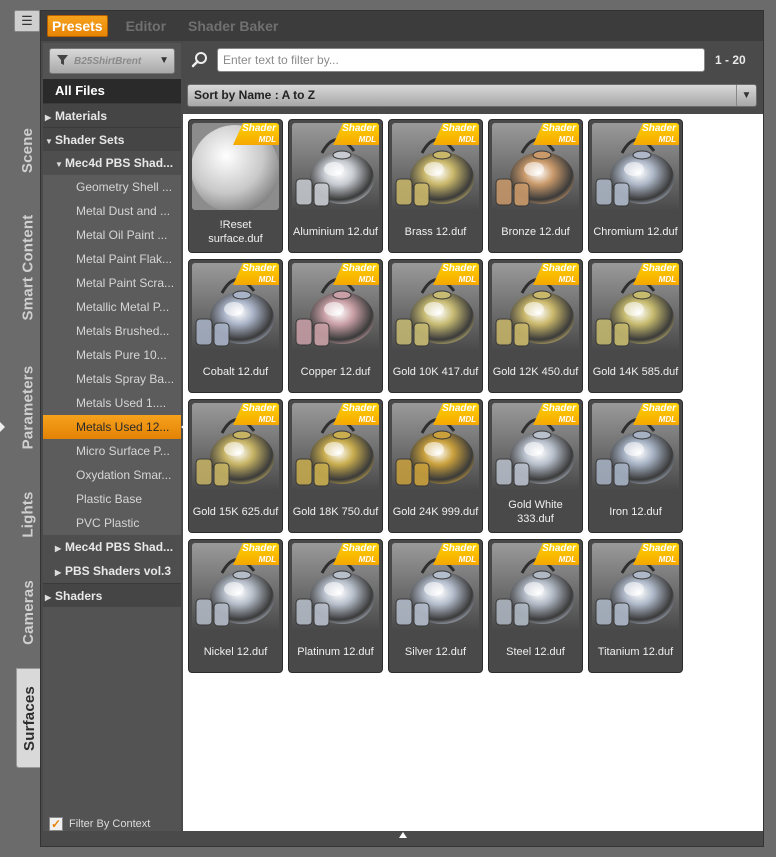  What do you see at coordinates (235, 652) in the screenshot?
I see `preset-label: Nickel 12.duf` at bounding box center [235, 652].